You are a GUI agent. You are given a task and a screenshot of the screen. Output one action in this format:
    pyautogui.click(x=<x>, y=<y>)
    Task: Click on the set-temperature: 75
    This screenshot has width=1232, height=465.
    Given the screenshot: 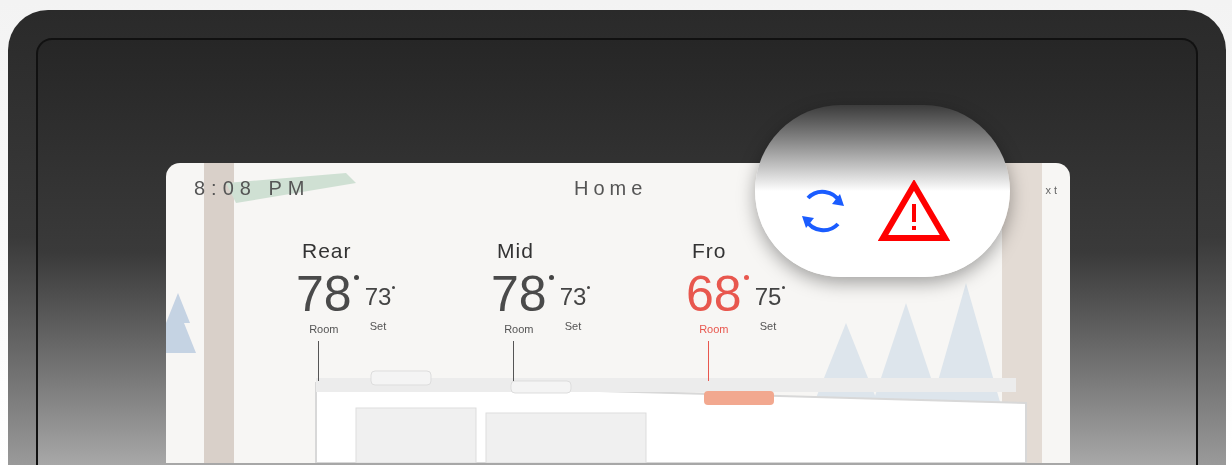 What is the action you would take?
    pyautogui.click(x=768, y=296)
    